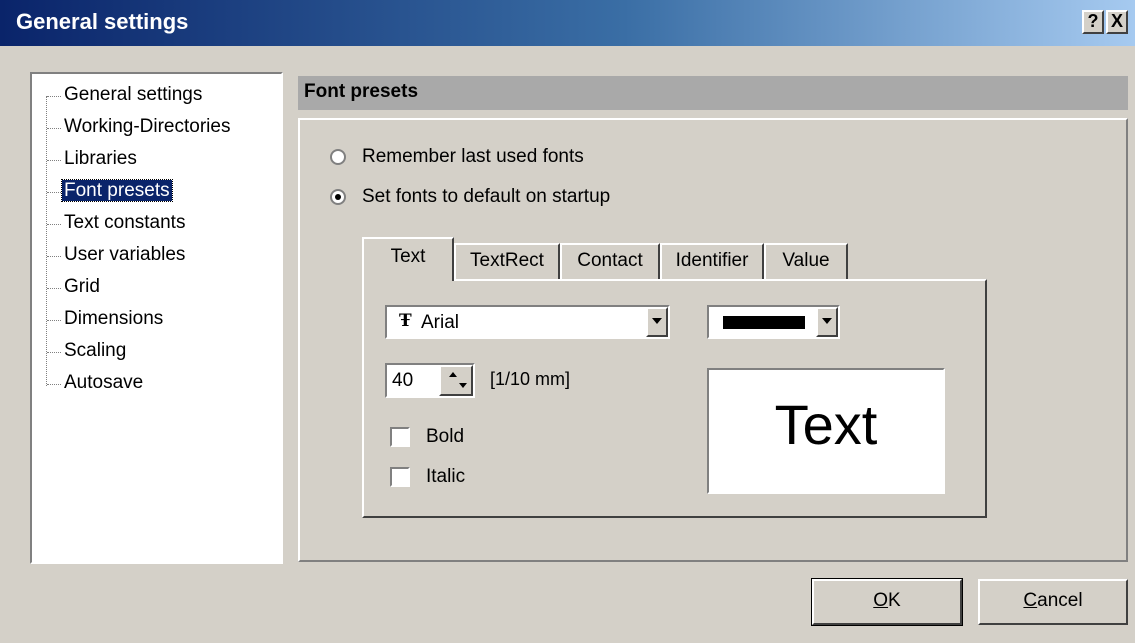  Describe the element at coordinates (456, 380) in the screenshot. I see `spinner-buttons` at that location.